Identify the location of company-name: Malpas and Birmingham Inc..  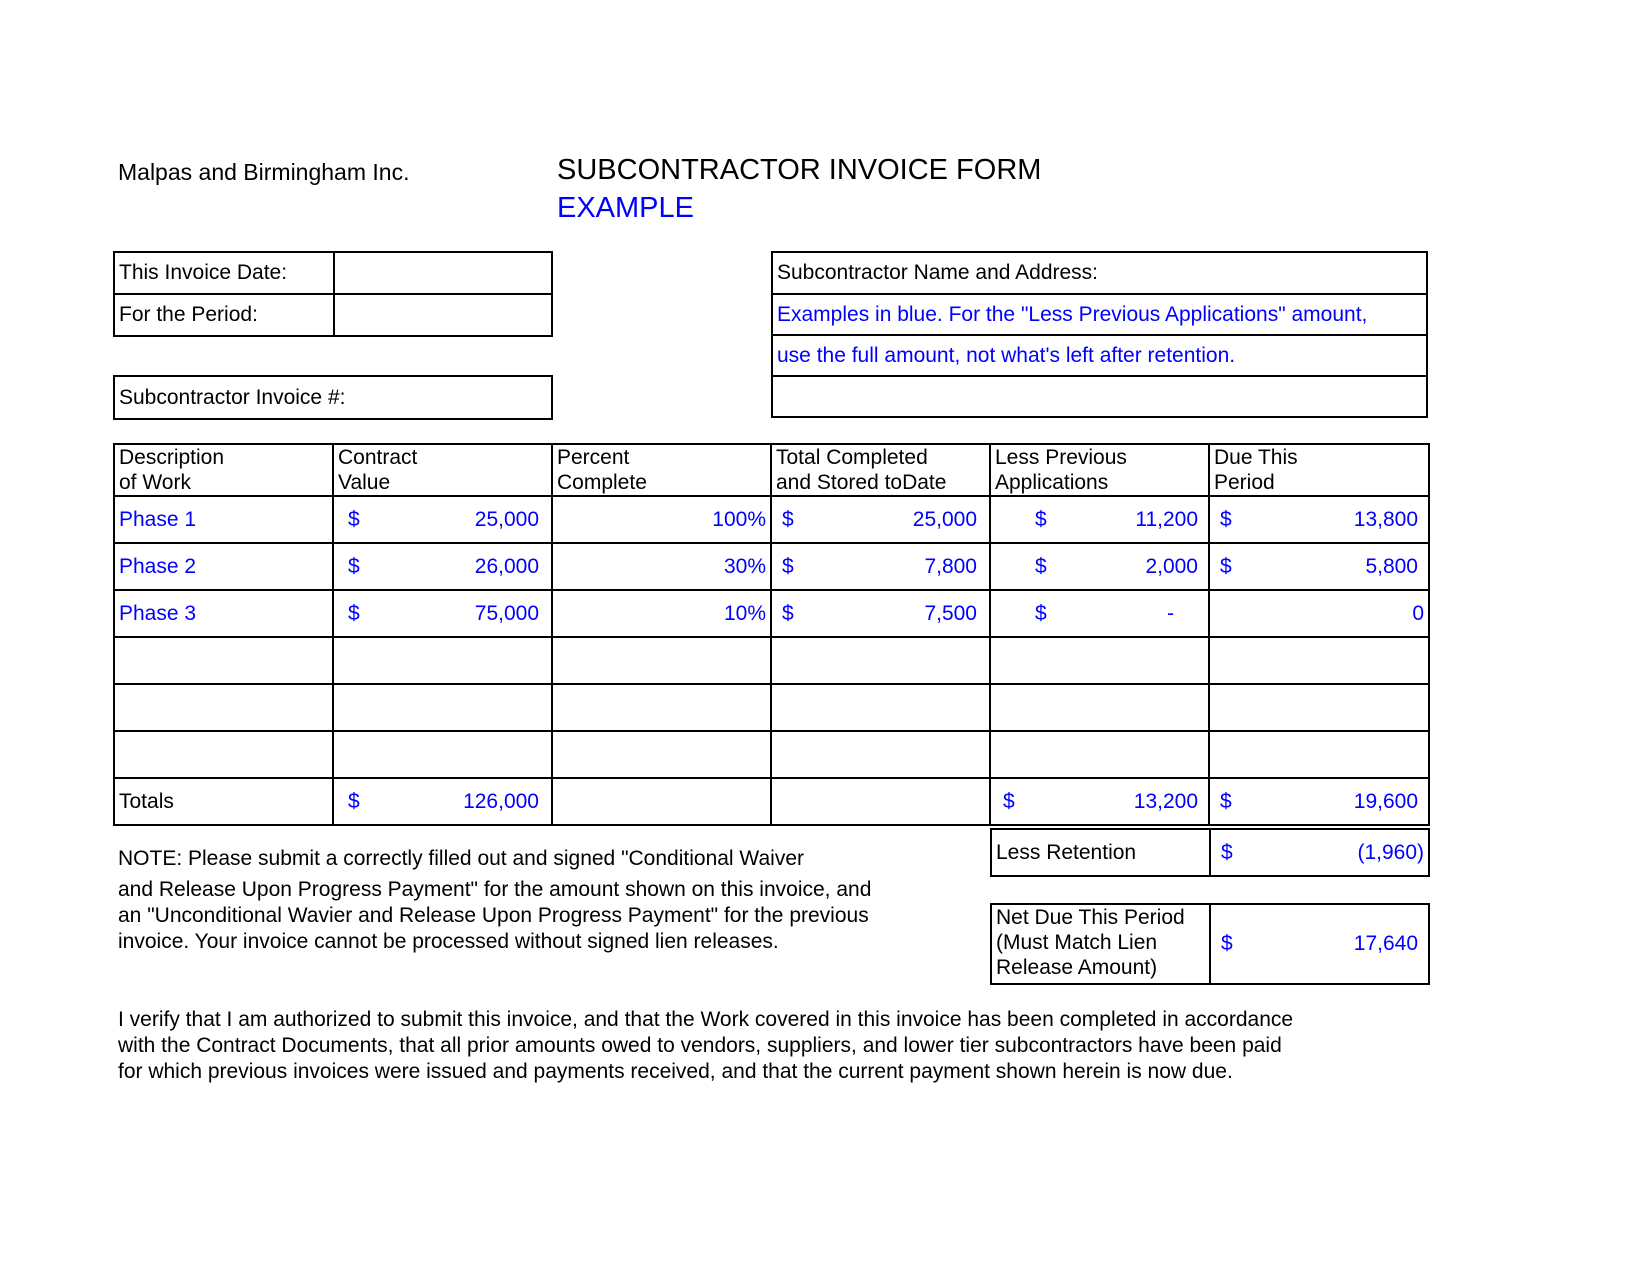
(264, 172).